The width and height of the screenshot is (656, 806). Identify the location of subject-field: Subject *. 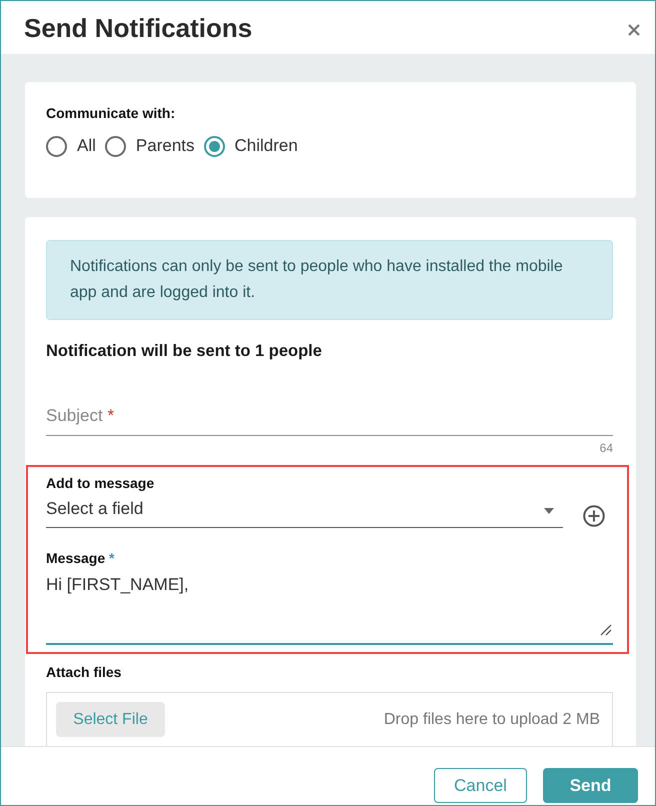
(329, 416).